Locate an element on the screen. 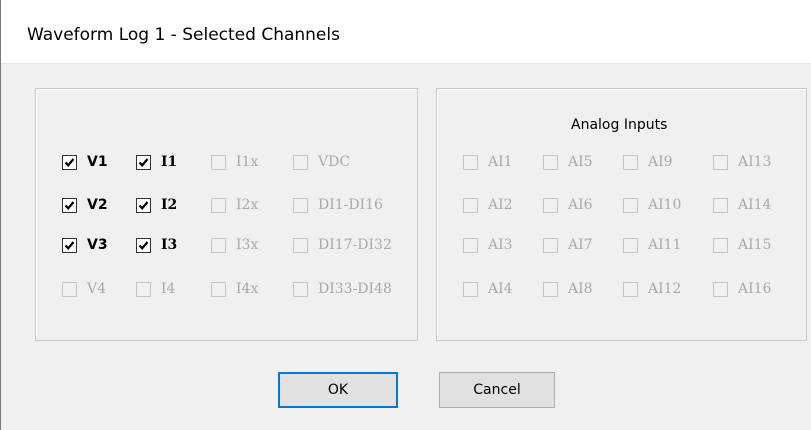 The width and height of the screenshot is (811, 430). checkbox-di17-di32: DI17-DI32 is located at coordinates (342, 245).